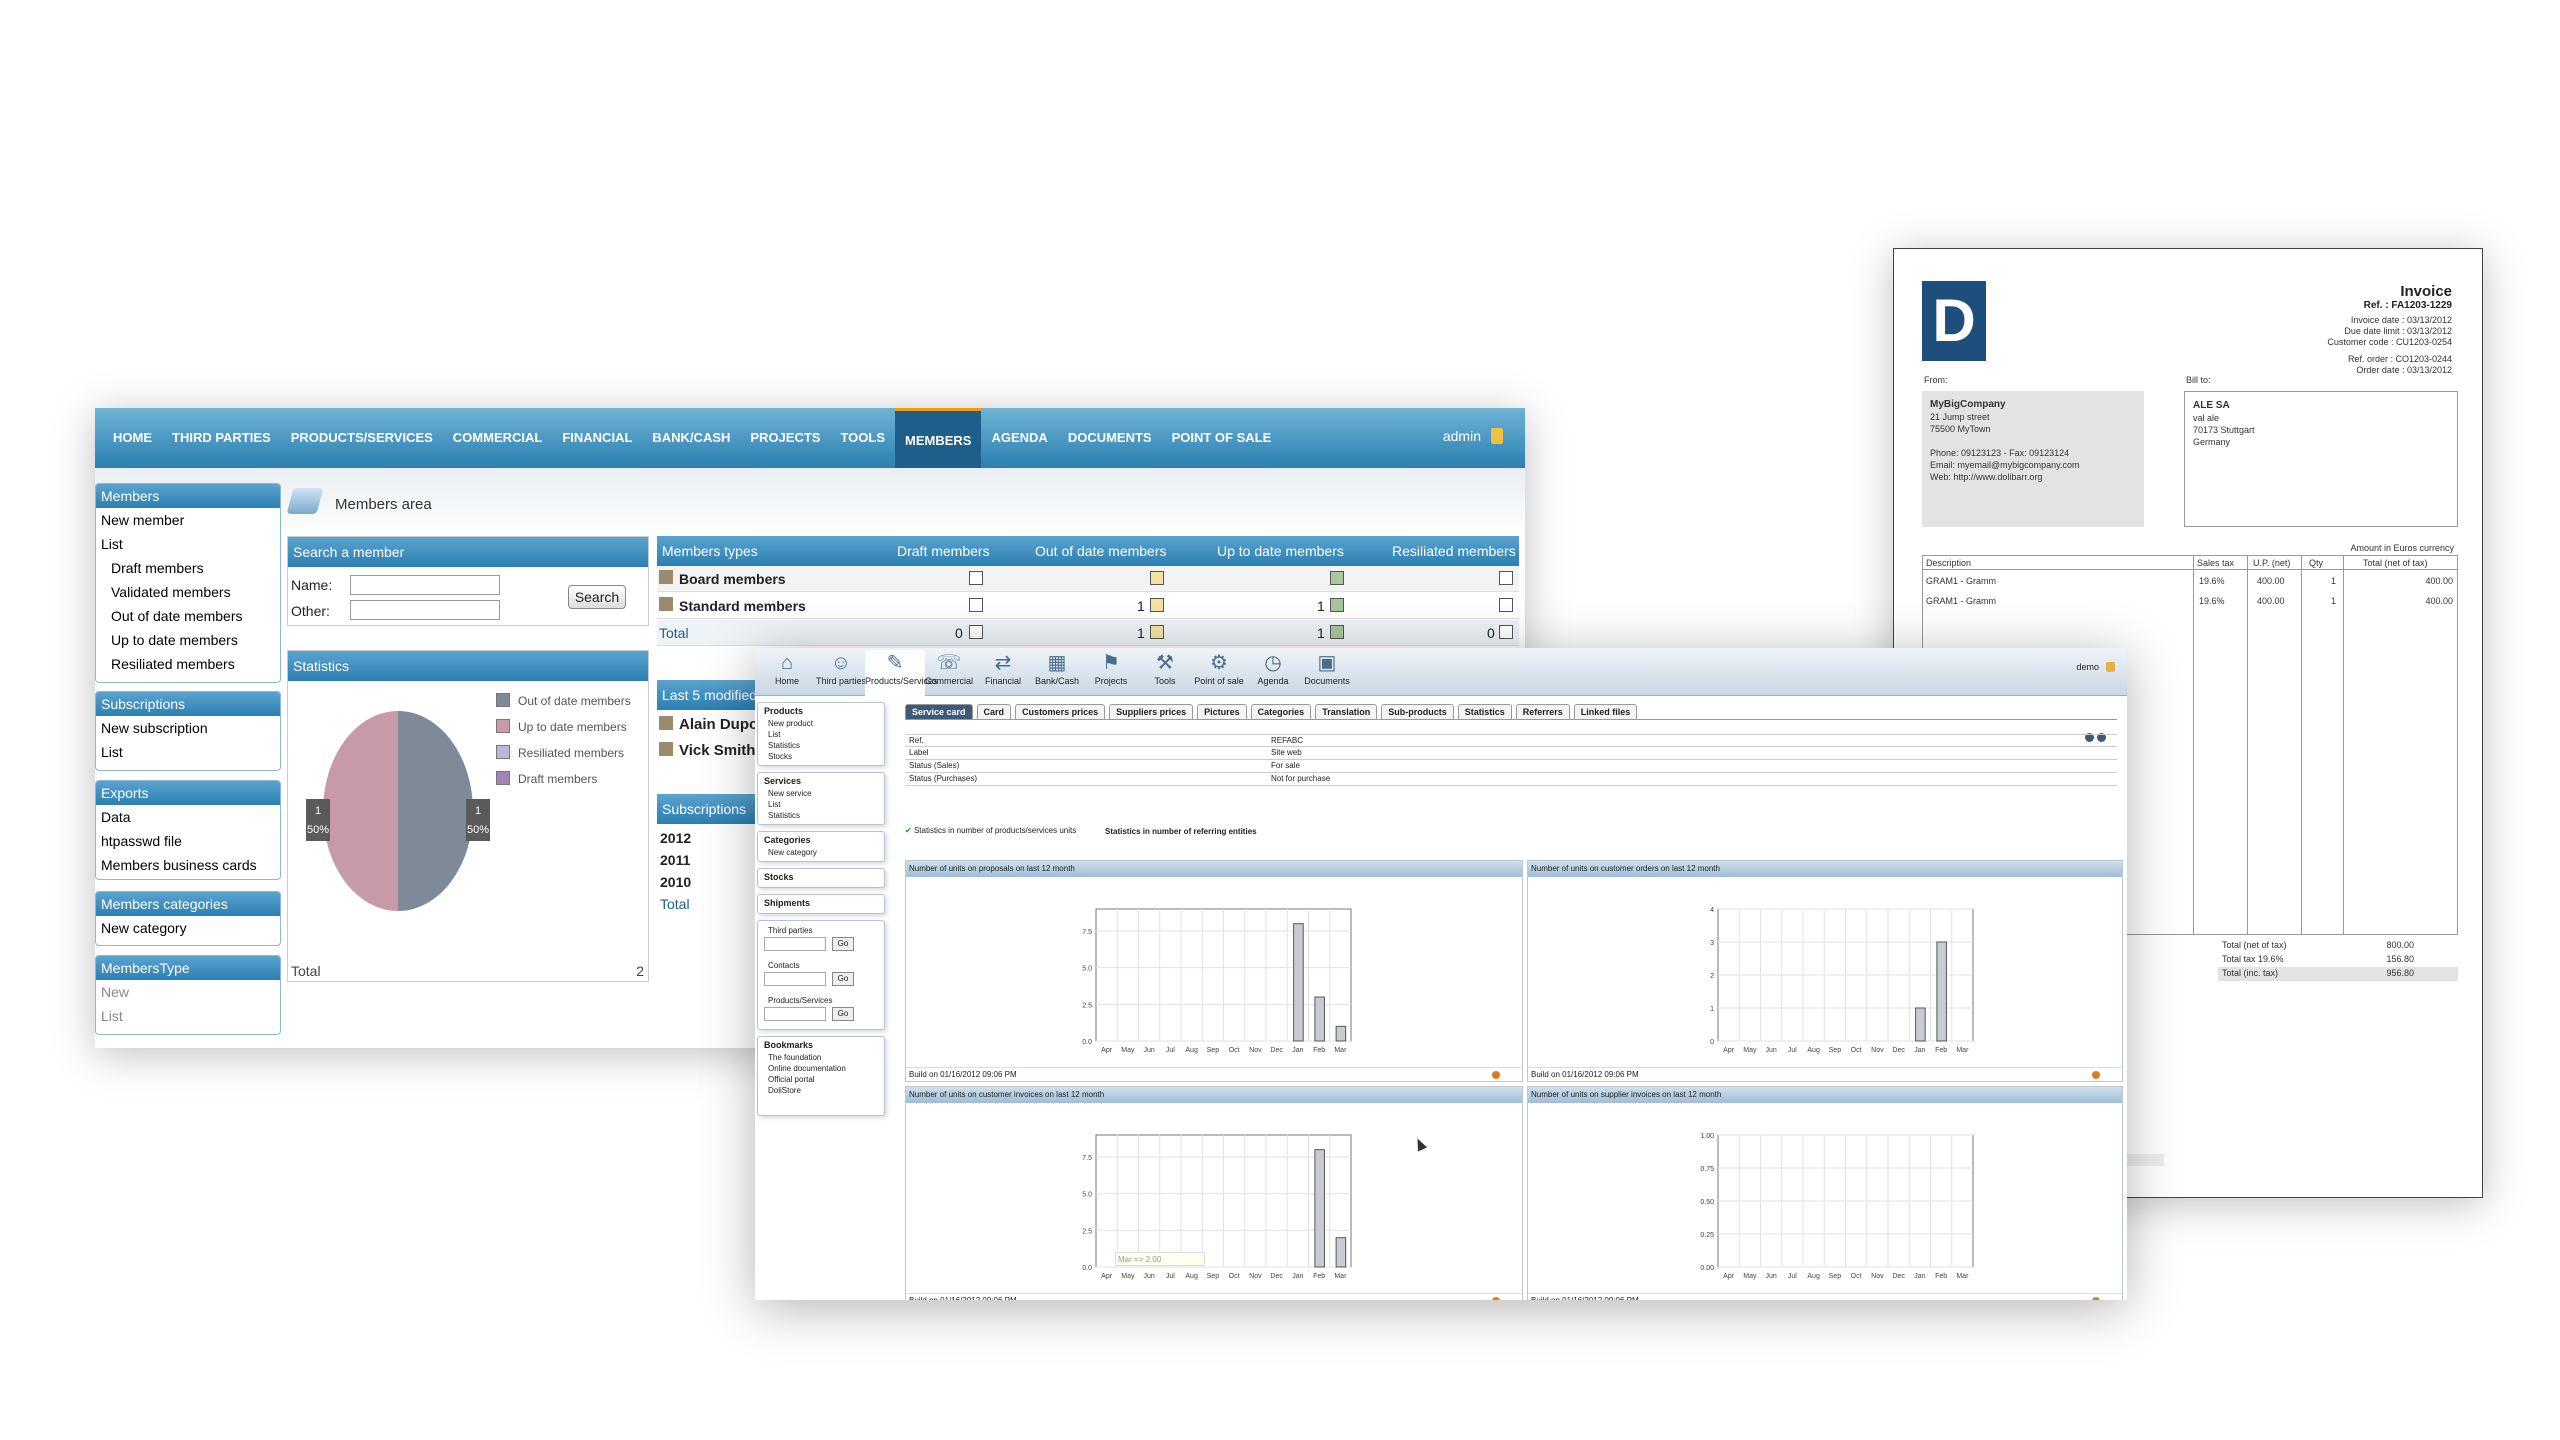  What do you see at coordinates (821, 1090) in the screenshot?
I see `bookmark-item: DoliStore` at bounding box center [821, 1090].